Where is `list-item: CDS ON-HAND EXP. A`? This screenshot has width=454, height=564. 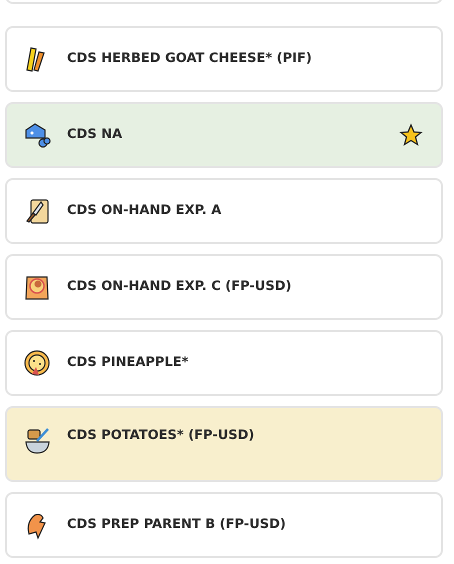 list-item: CDS ON-HAND EXP. A is located at coordinates (224, 211).